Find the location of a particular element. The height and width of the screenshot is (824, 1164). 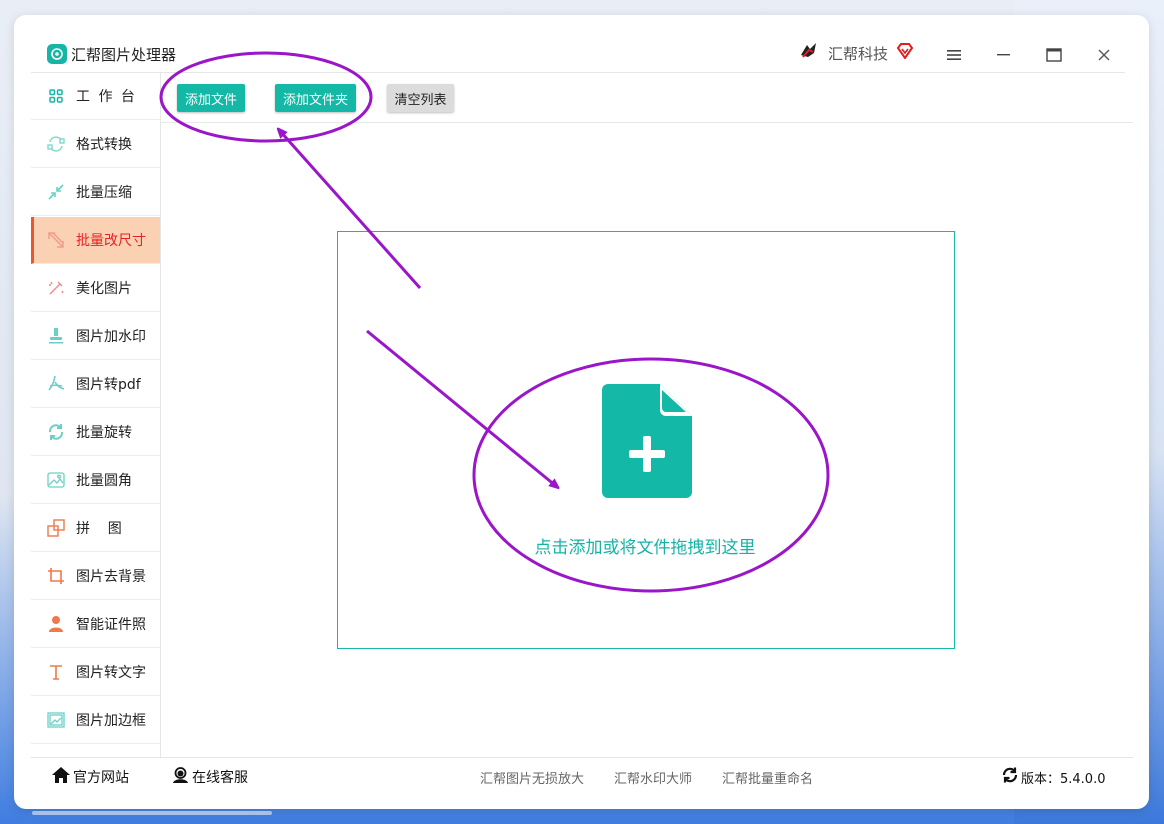

brand-logo-icon is located at coordinates (809, 53).